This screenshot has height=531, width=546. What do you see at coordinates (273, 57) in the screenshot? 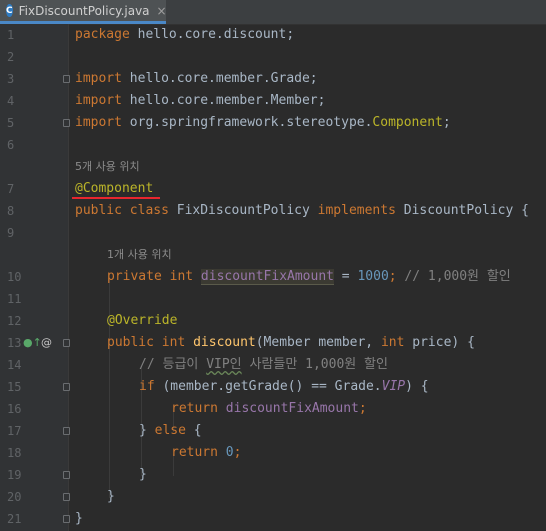
I see `code-line-2: 2` at bounding box center [273, 57].